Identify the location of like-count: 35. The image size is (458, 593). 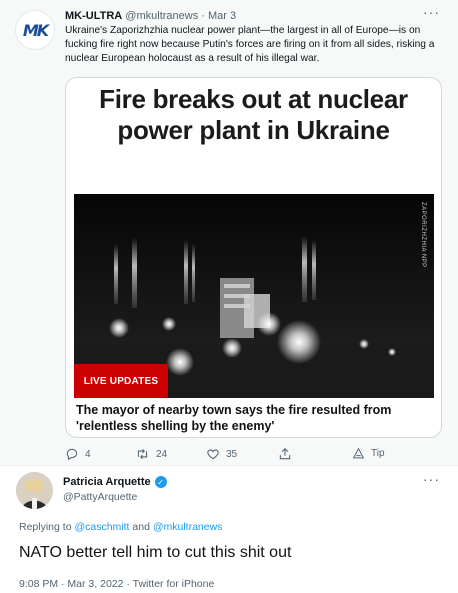
(232, 454).